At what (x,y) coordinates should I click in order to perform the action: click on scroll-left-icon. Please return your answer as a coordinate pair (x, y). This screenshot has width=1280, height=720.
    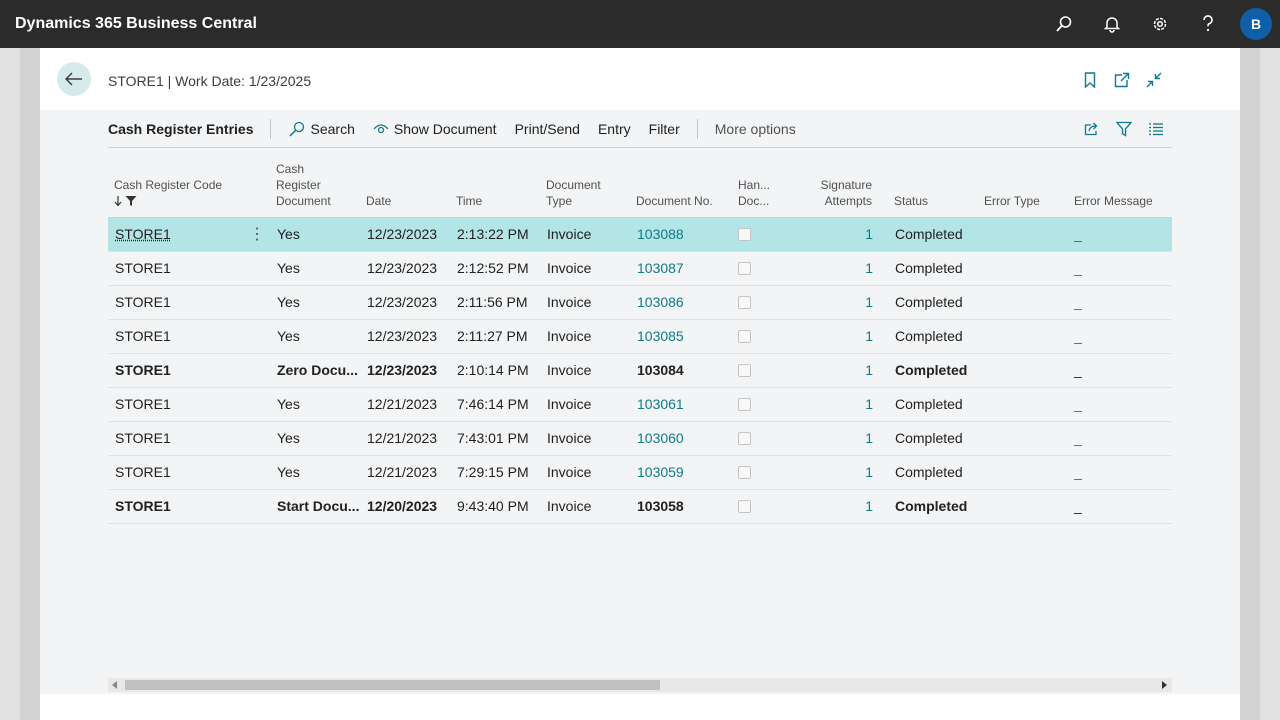
    Looking at the image, I should click on (114, 685).